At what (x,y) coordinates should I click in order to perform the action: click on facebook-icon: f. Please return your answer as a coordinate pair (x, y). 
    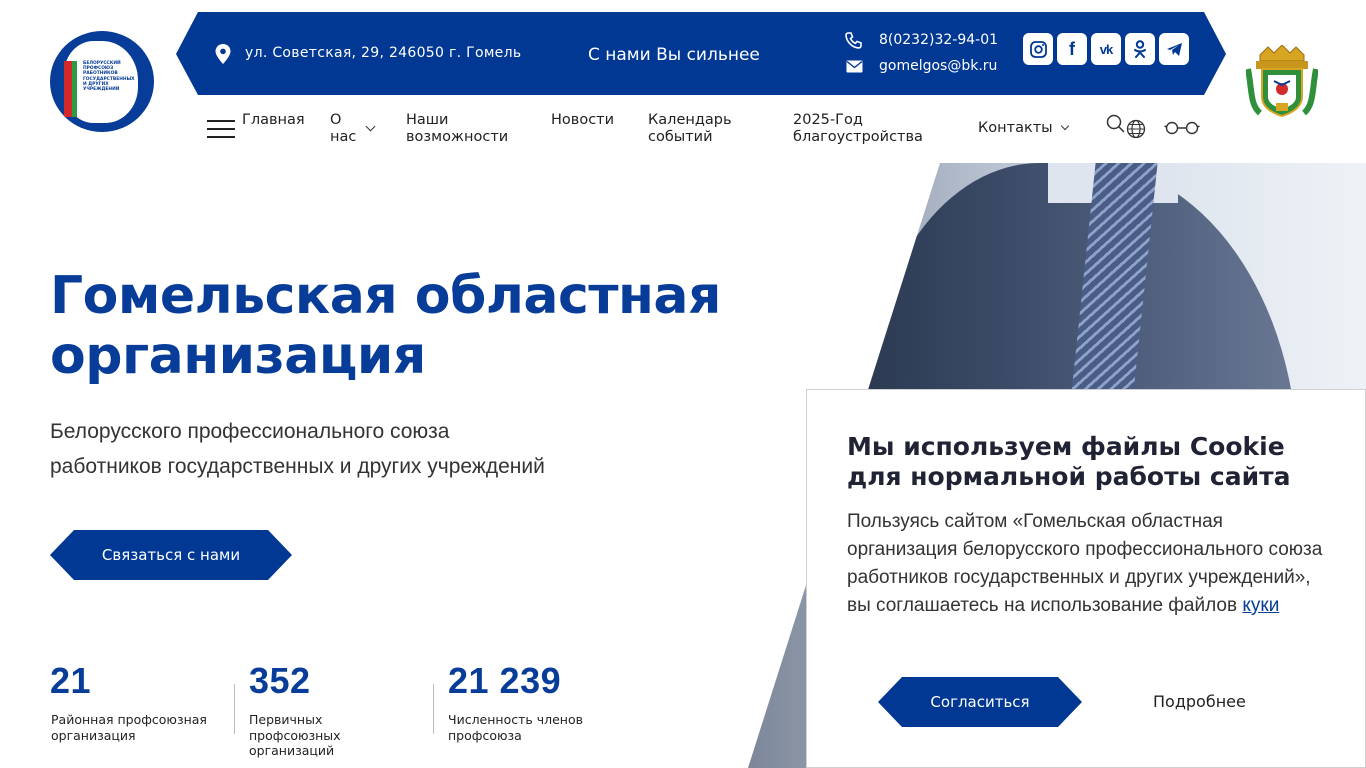
    Looking at the image, I should click on (1072, 49).